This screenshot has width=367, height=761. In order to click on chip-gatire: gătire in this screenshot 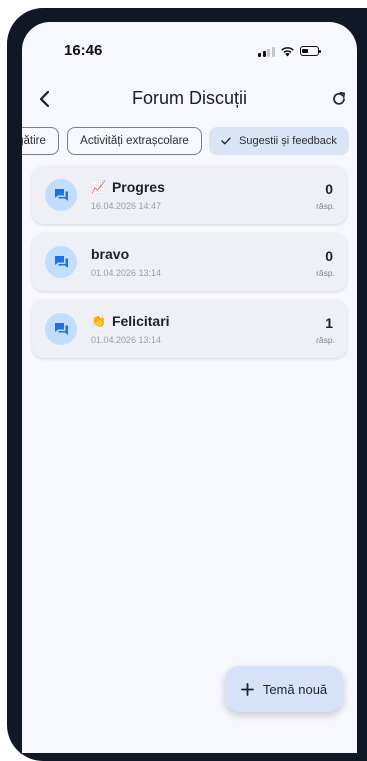, I will do `click(40, 141)`.